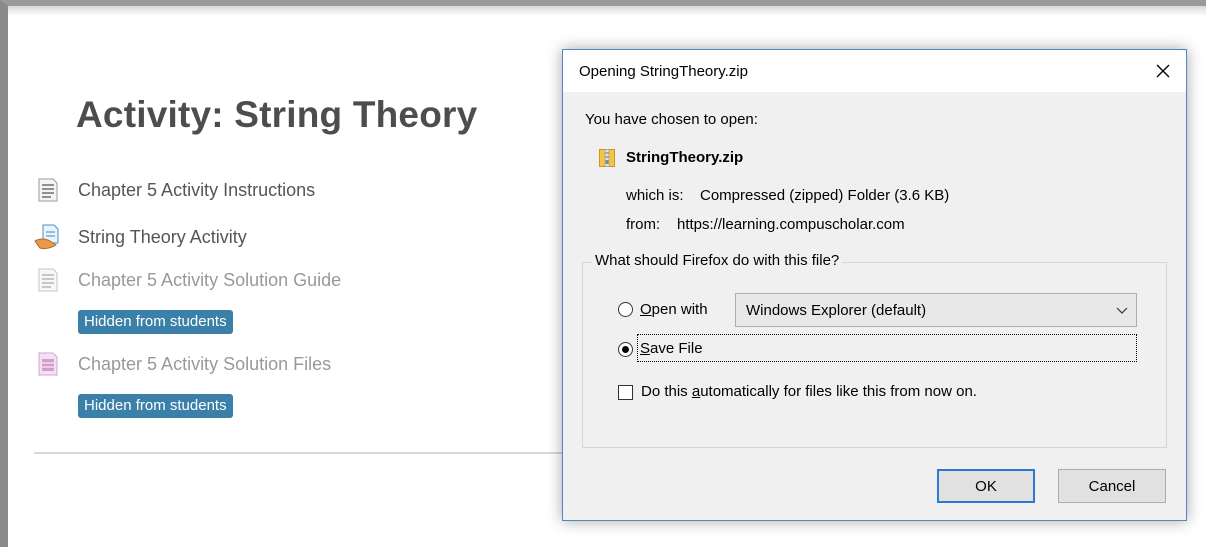 The image size is (1206, 547). Describe the element at coordinates (685, 157) in the screenshot. I see `dialog-filename: StringTheory.zip` at that location.